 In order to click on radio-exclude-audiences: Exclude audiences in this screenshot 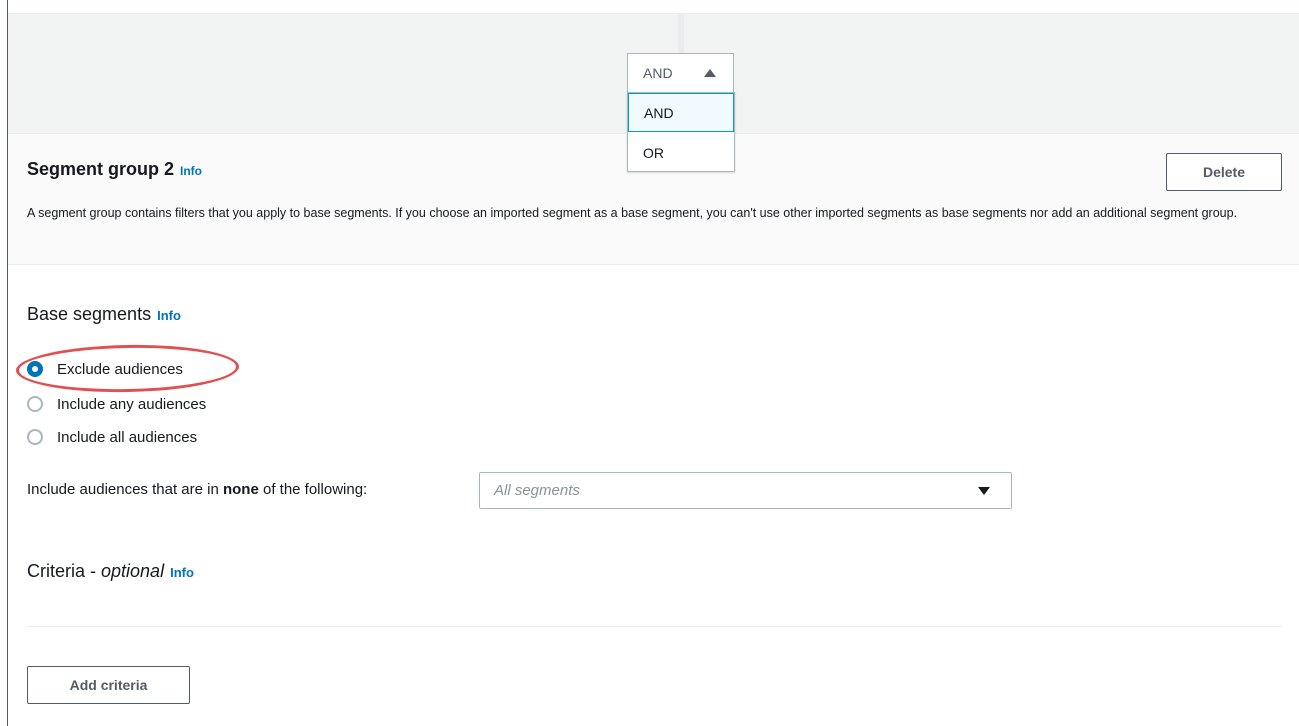, I will do `click(105, 369)`.